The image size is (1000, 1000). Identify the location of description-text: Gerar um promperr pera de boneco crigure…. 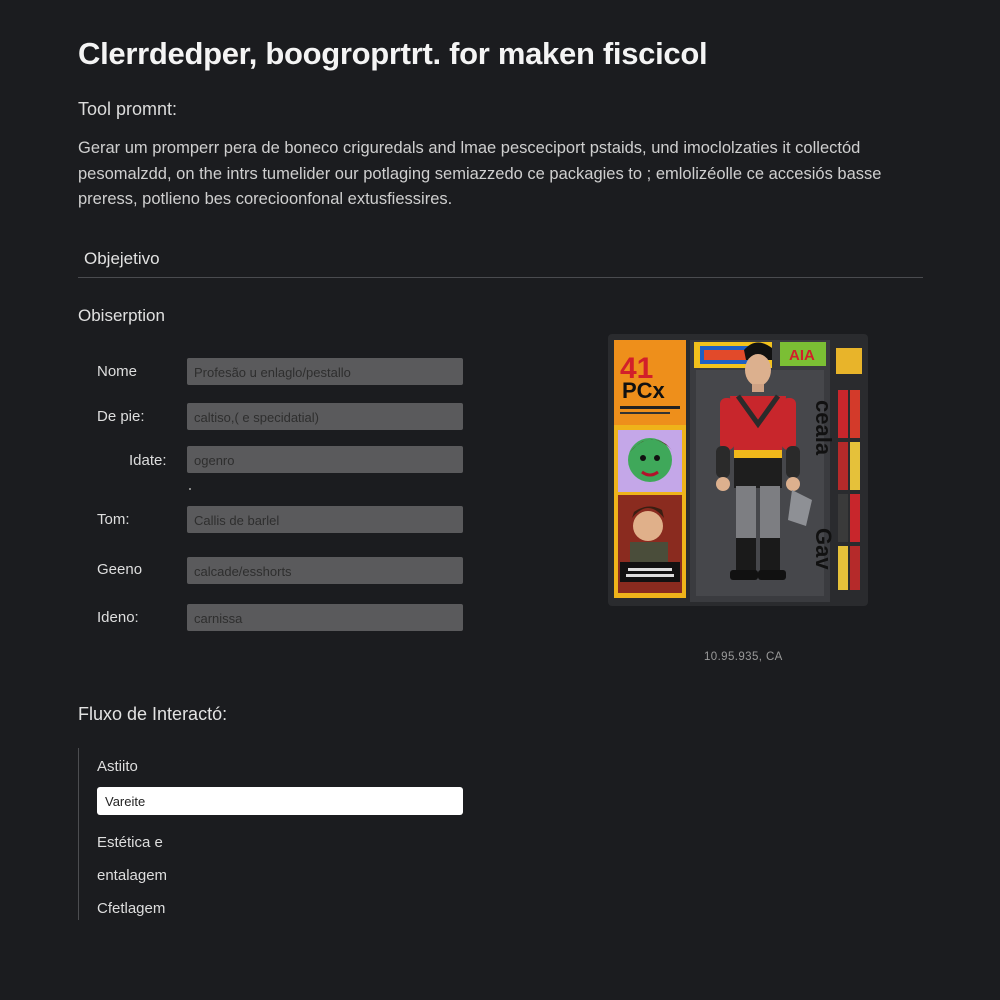
(480, 173).